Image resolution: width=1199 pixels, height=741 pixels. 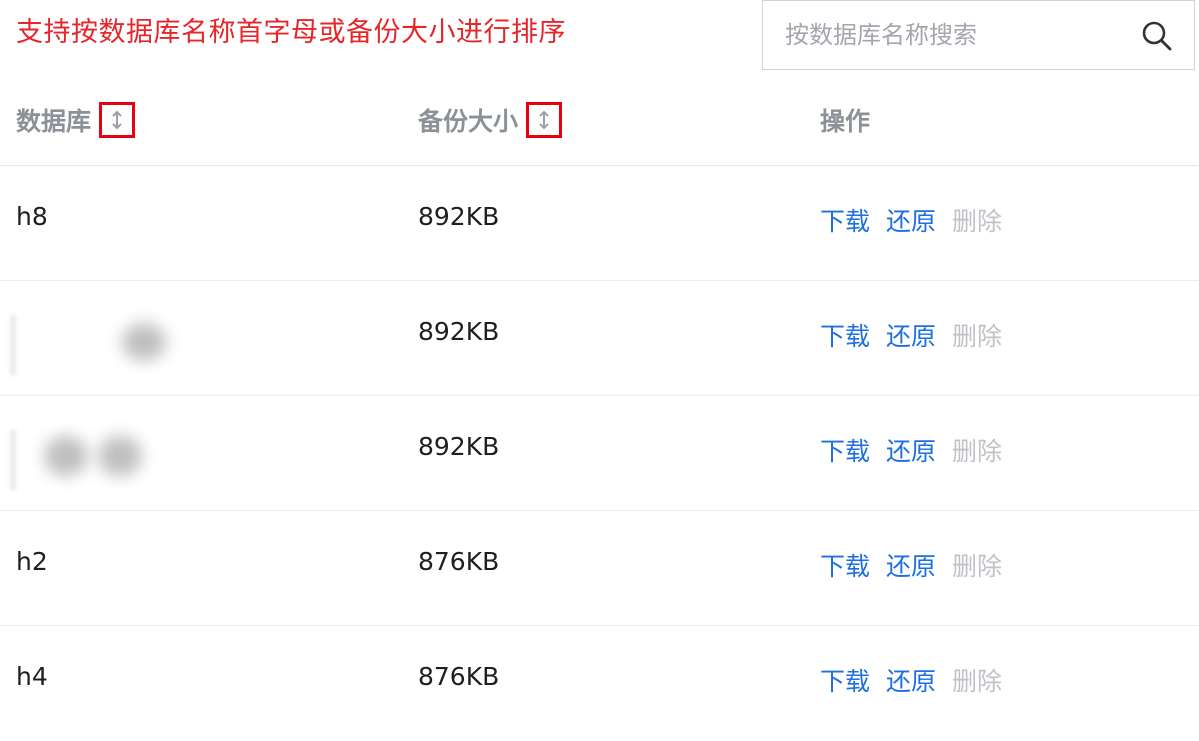 I want to click on column-header-operations: 操作, so click(x=845, y=121).